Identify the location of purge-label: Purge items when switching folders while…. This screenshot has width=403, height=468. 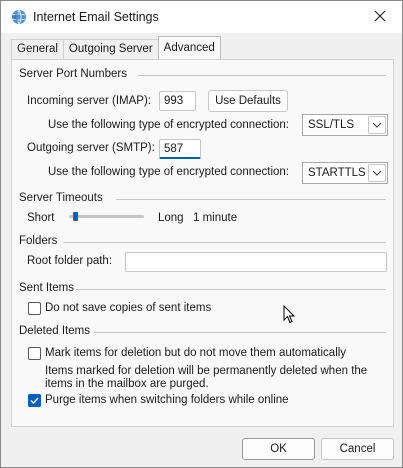
(167, 400).